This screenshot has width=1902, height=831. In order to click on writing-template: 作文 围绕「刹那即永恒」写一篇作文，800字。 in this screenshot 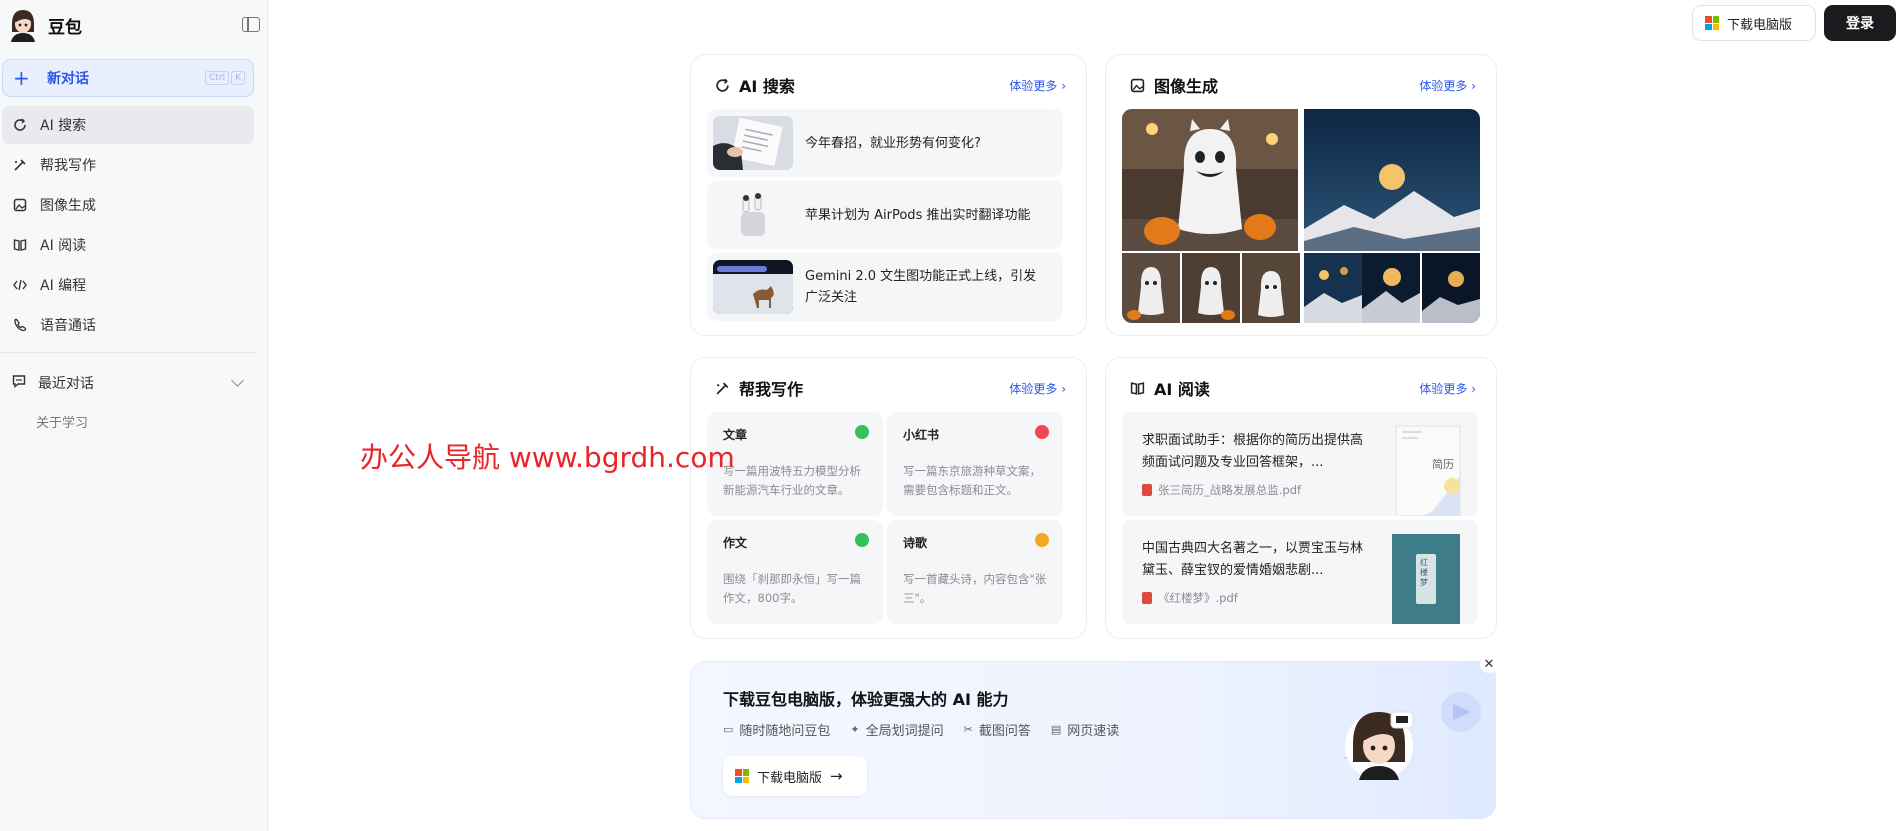, I will do `click(795, 572)`.